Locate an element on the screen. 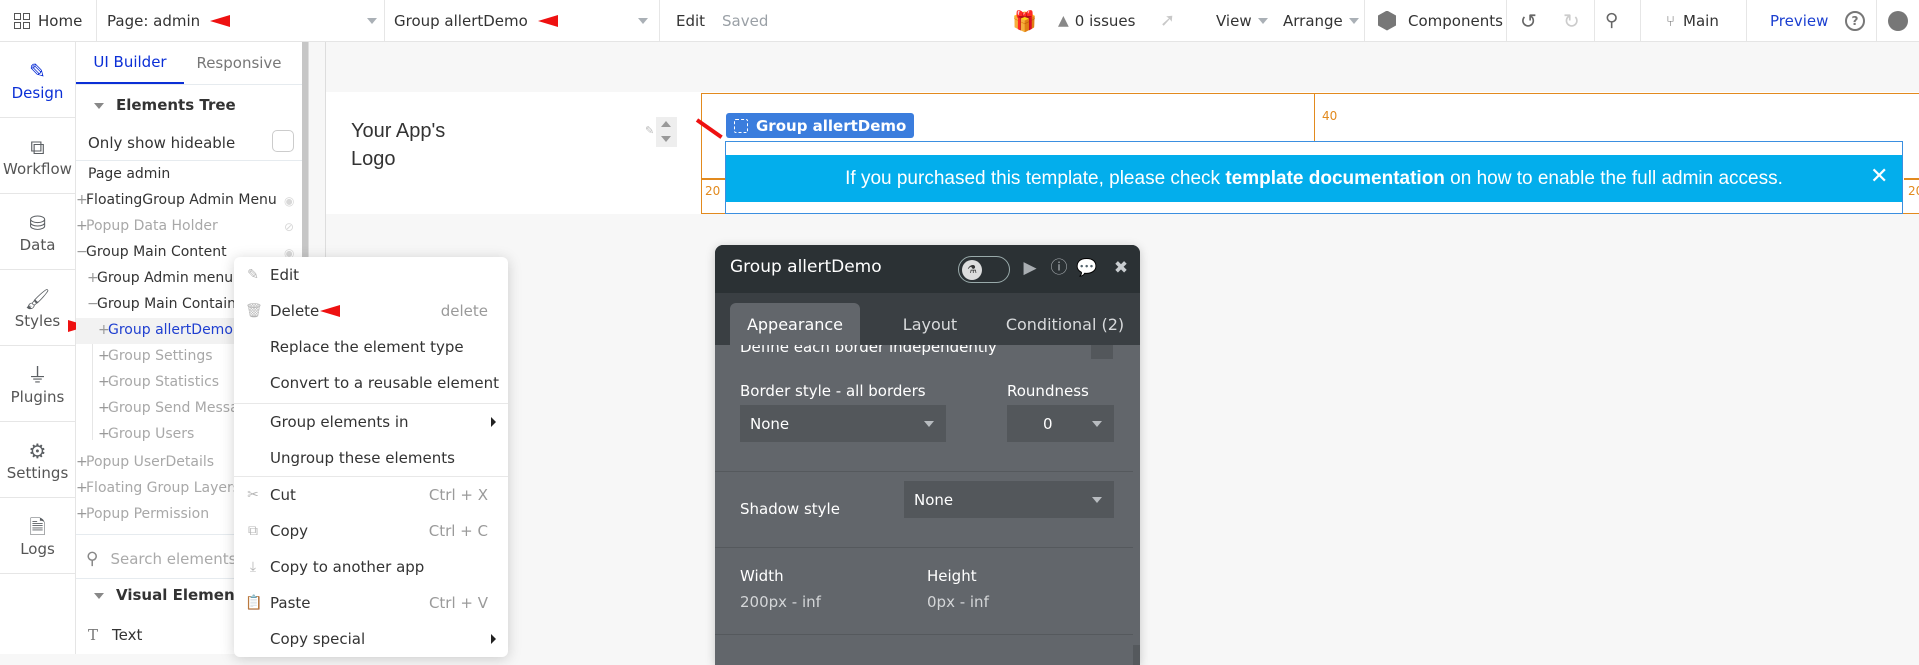 The image size is (1919, 665). rail-item-plugins: ⏚ Plugins is located at coordinates (37, 384).